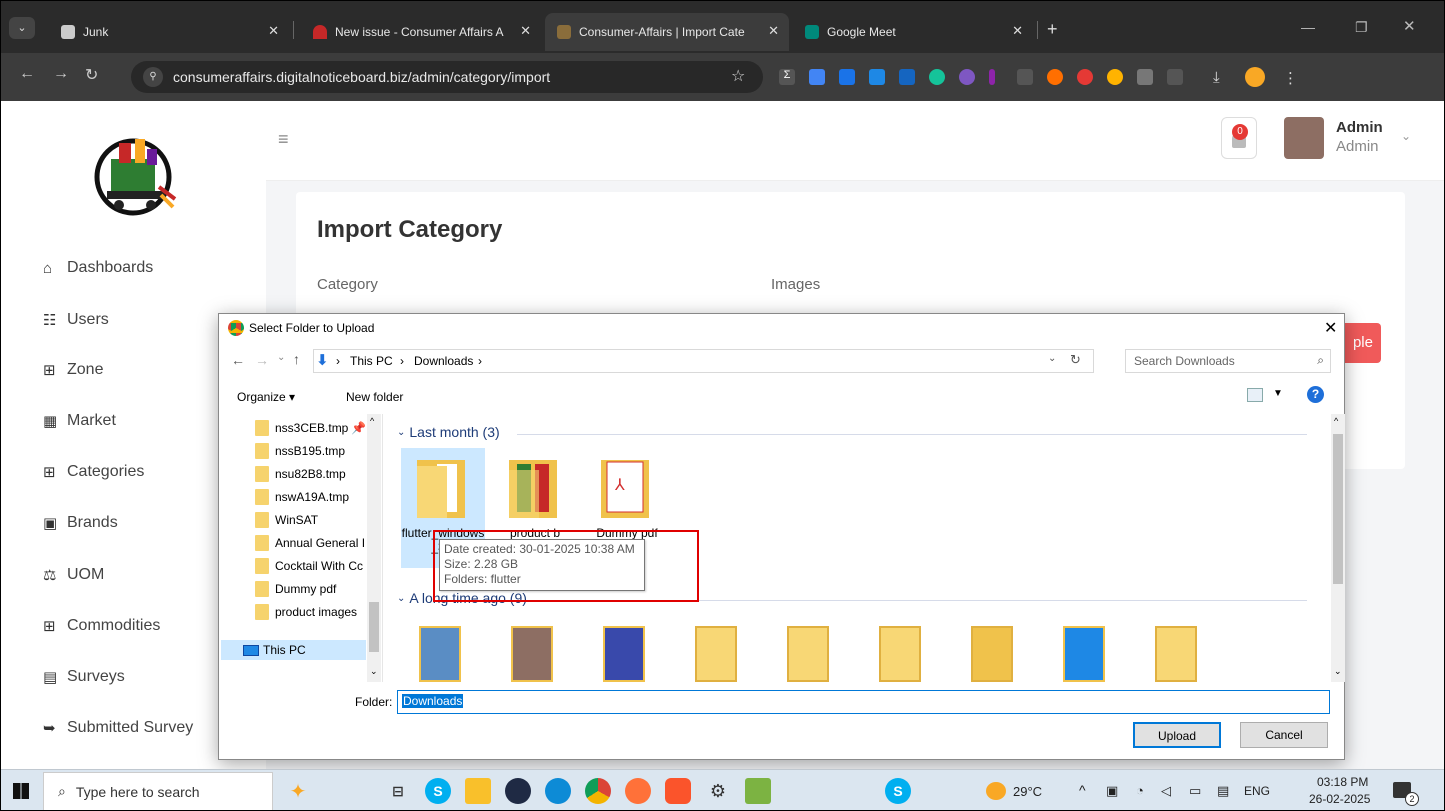 Image resolution: width=1445 pixels, height=811 pixels. I want to click on nav-scrollbar: ^ ⌄, so click(374, 548).